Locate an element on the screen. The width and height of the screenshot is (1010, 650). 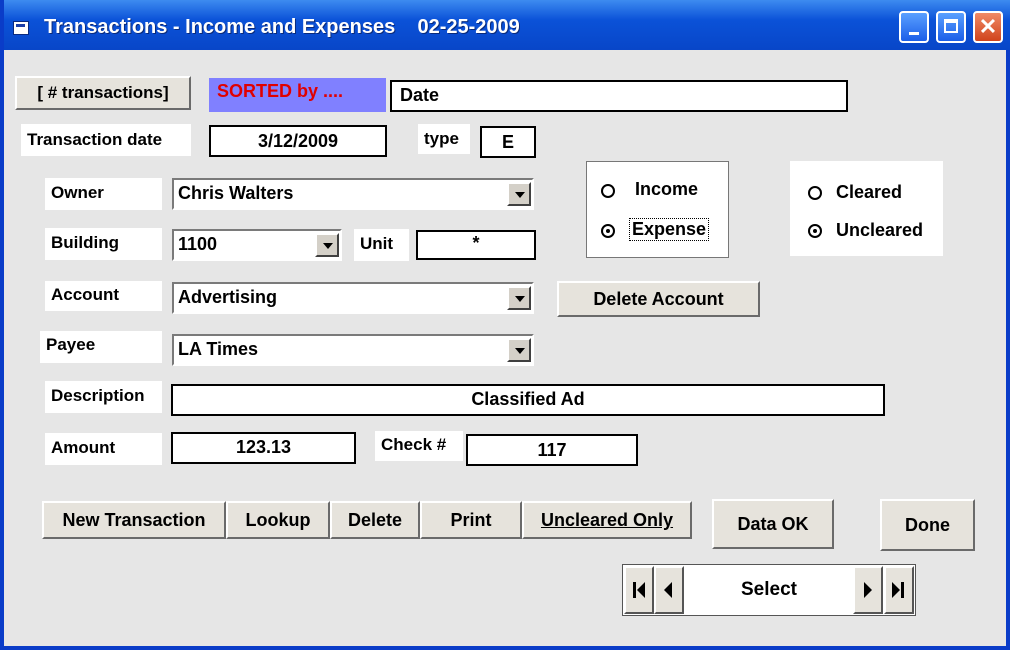
cleared-radio is located at coordinates (815, 193).